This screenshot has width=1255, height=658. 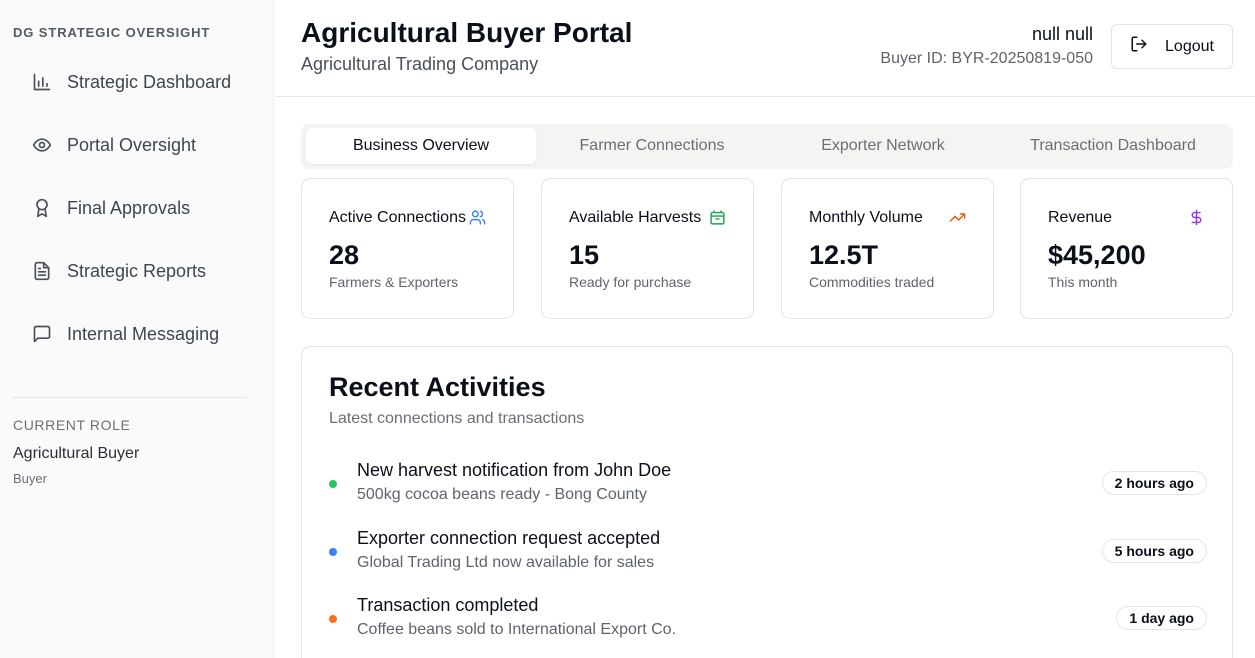 I want to click on sidebar-item-strategic-dashboard: Strategic Dashboard, so click(x=138, y=82).